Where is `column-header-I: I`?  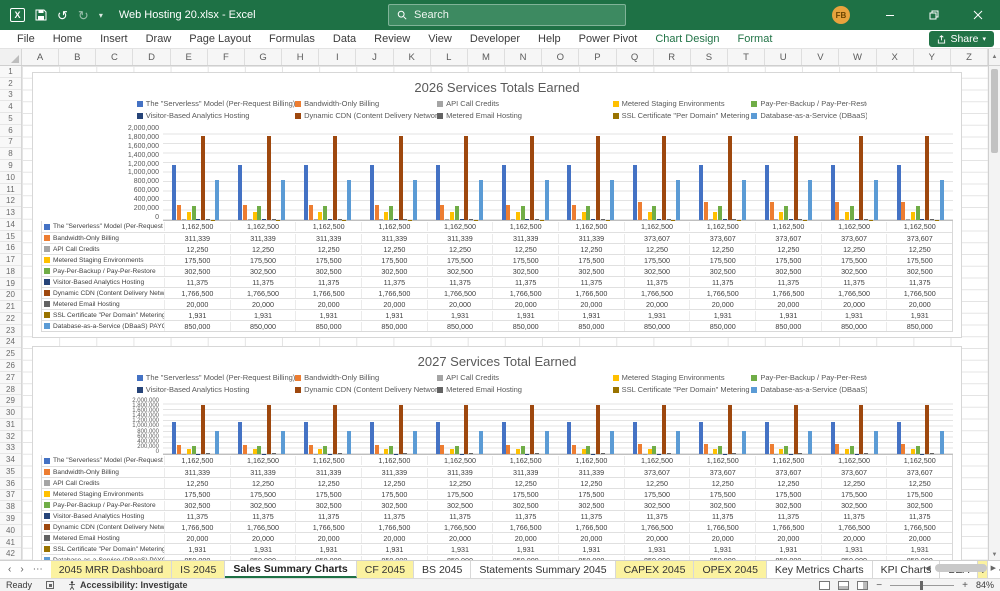
column-header-I: I is located at coordinates (338, 57).